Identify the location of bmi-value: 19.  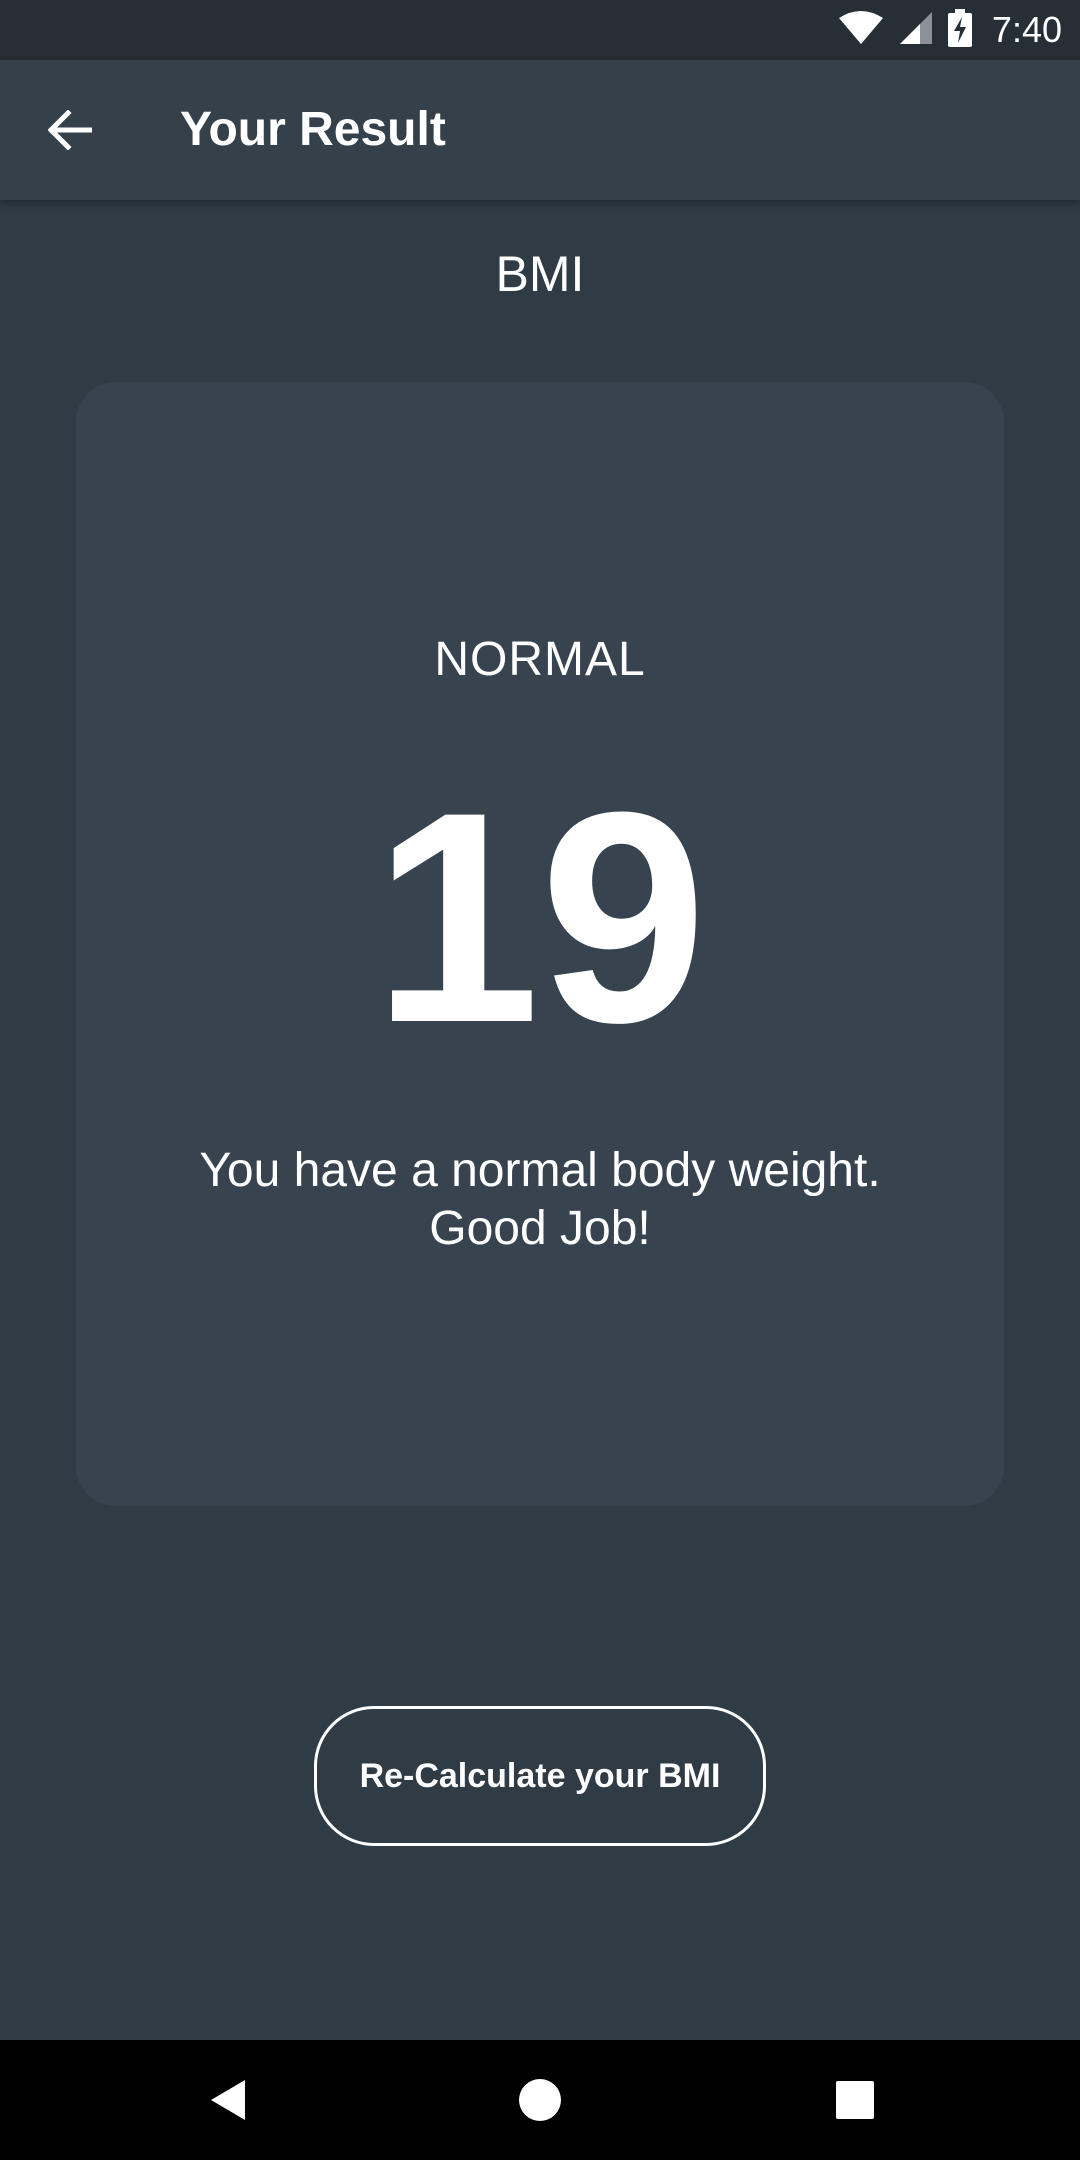
(540, 917).